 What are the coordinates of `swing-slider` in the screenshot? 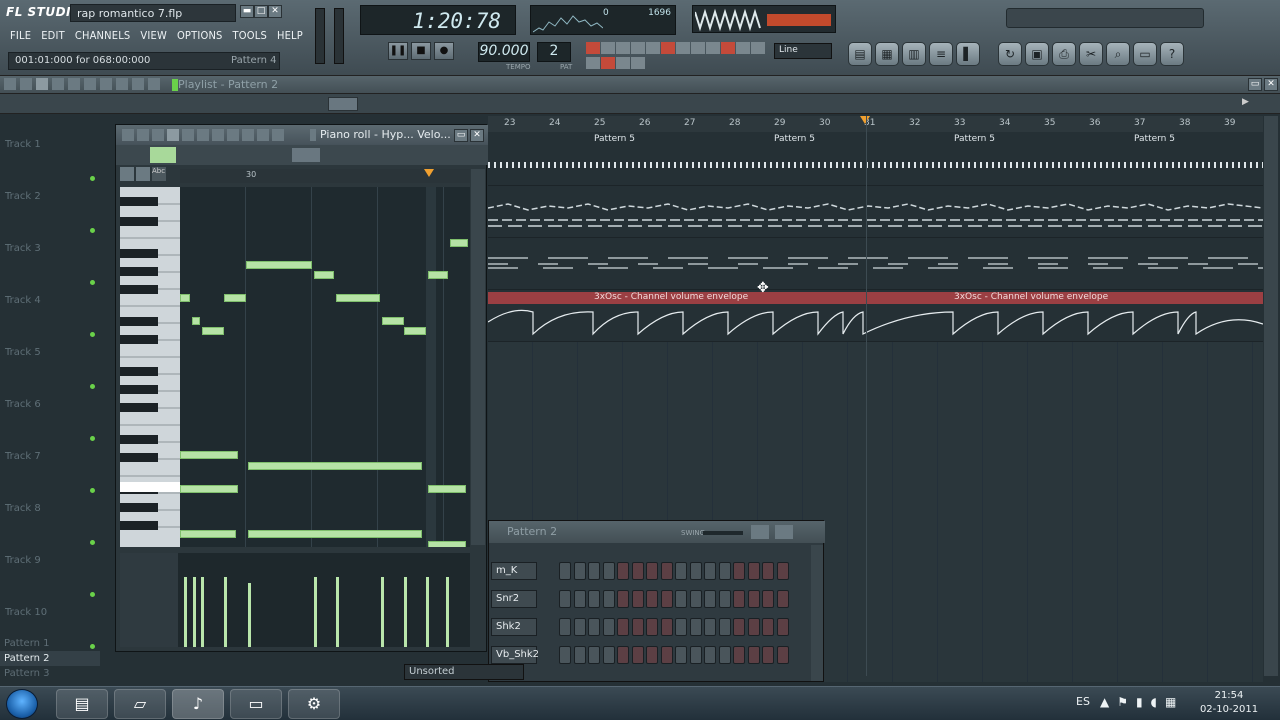 It's located at (723, 533).